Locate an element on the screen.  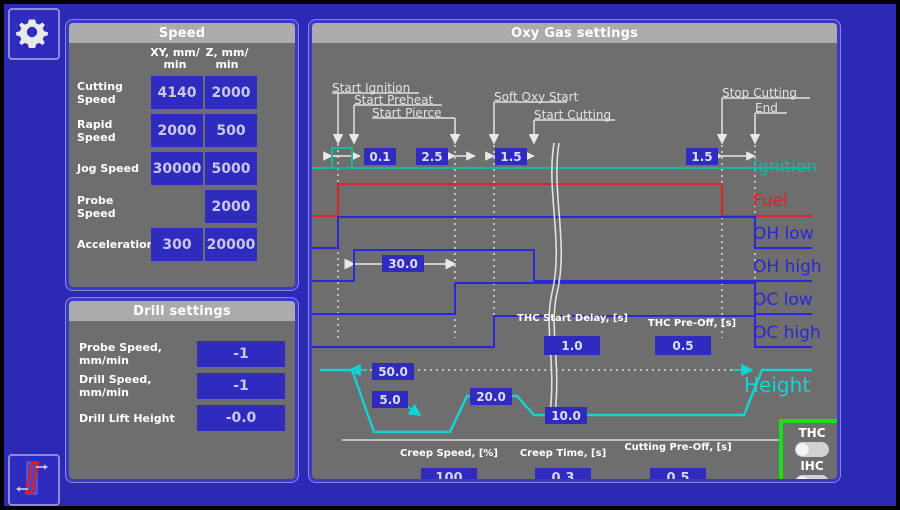
signal-label-oc-low: OC low is located at coordinates (783, 300).